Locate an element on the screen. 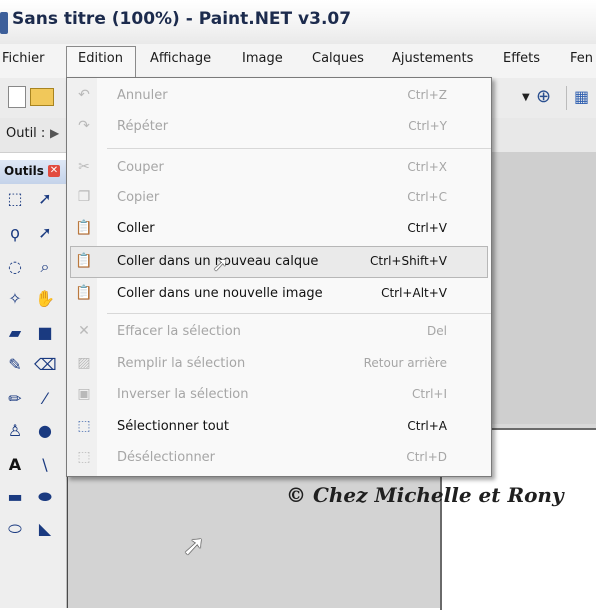  zoom-dropdown-icon: ▼ is located at coordinates (526, 97).